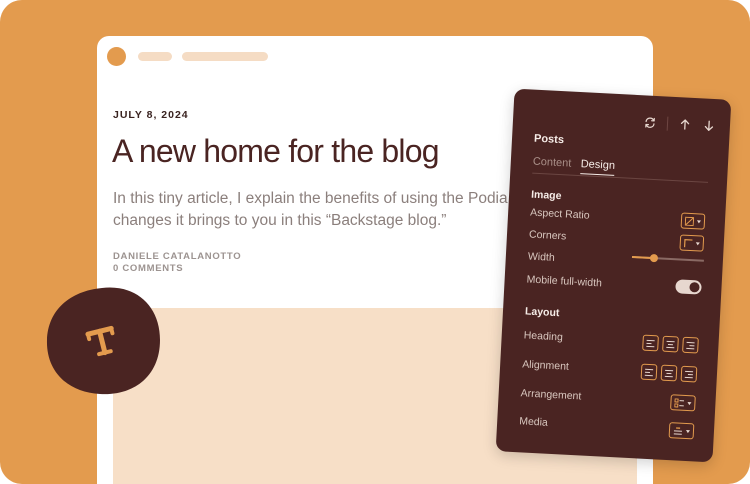 The image size is (750, 484). What do you see at coordinates (679, 402) in the screenshot?
I see `grid-list-icon` at bounding box center [679, 402].